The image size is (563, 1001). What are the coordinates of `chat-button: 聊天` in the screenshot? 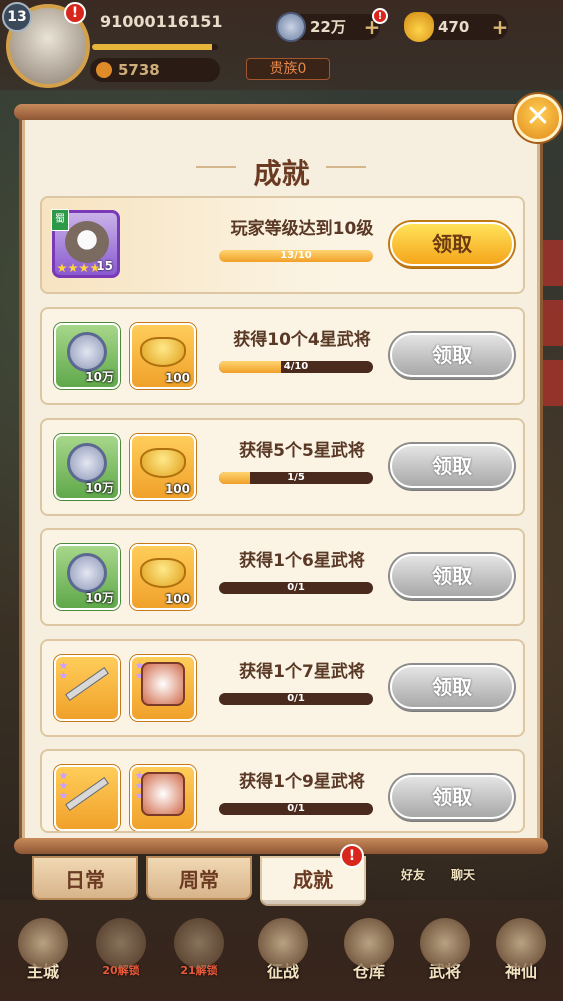 It's located at (463, 859).